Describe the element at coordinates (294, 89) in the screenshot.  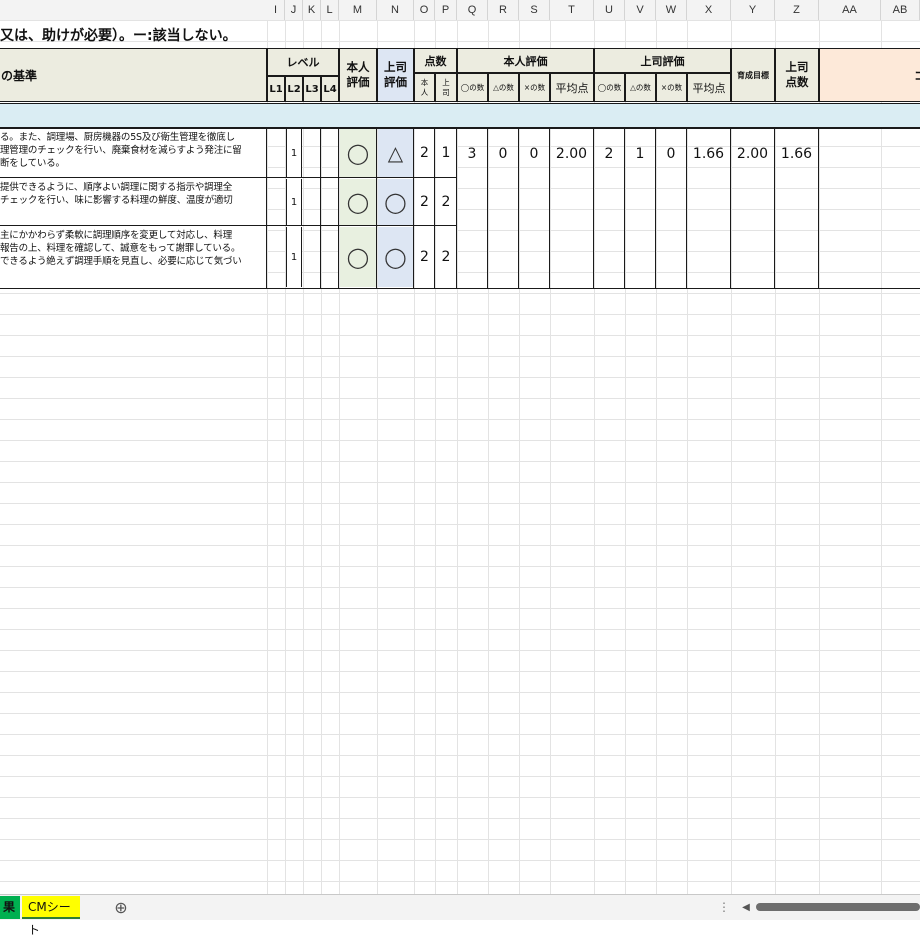
I see `level-l2-header: L2` at that location.